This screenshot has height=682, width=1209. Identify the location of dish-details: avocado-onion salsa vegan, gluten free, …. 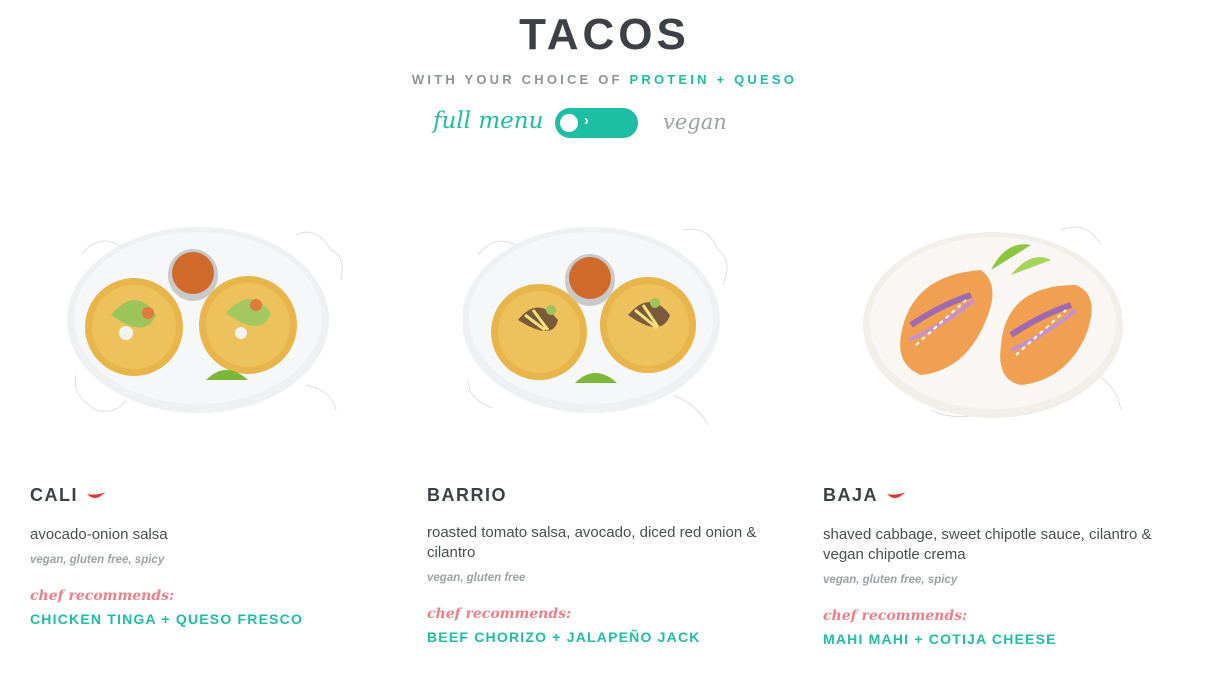
(205, 577).